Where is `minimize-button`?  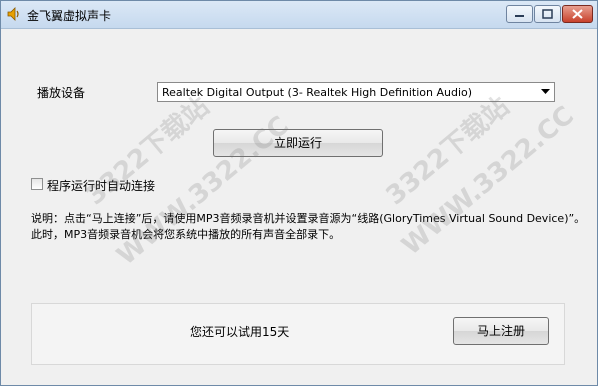
minimize-button is located at coordinates (519, 14).